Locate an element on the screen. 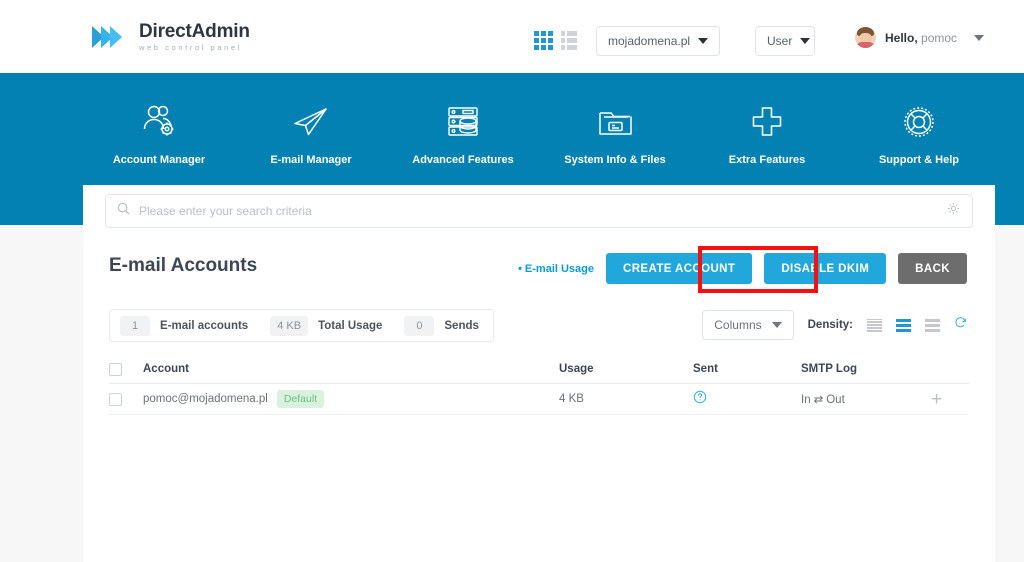  nav-item-extra-features: Extra Features is located at coordinates (767, 133).